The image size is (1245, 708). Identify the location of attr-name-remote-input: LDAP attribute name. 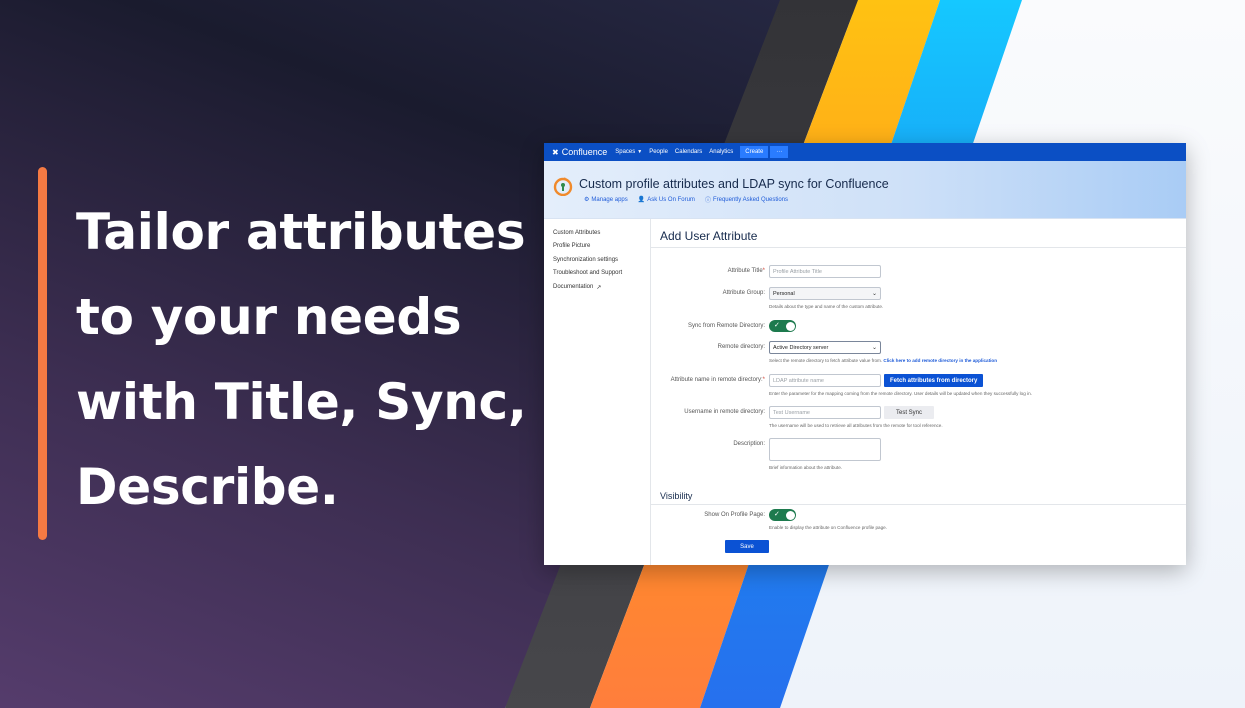
(825, 380).